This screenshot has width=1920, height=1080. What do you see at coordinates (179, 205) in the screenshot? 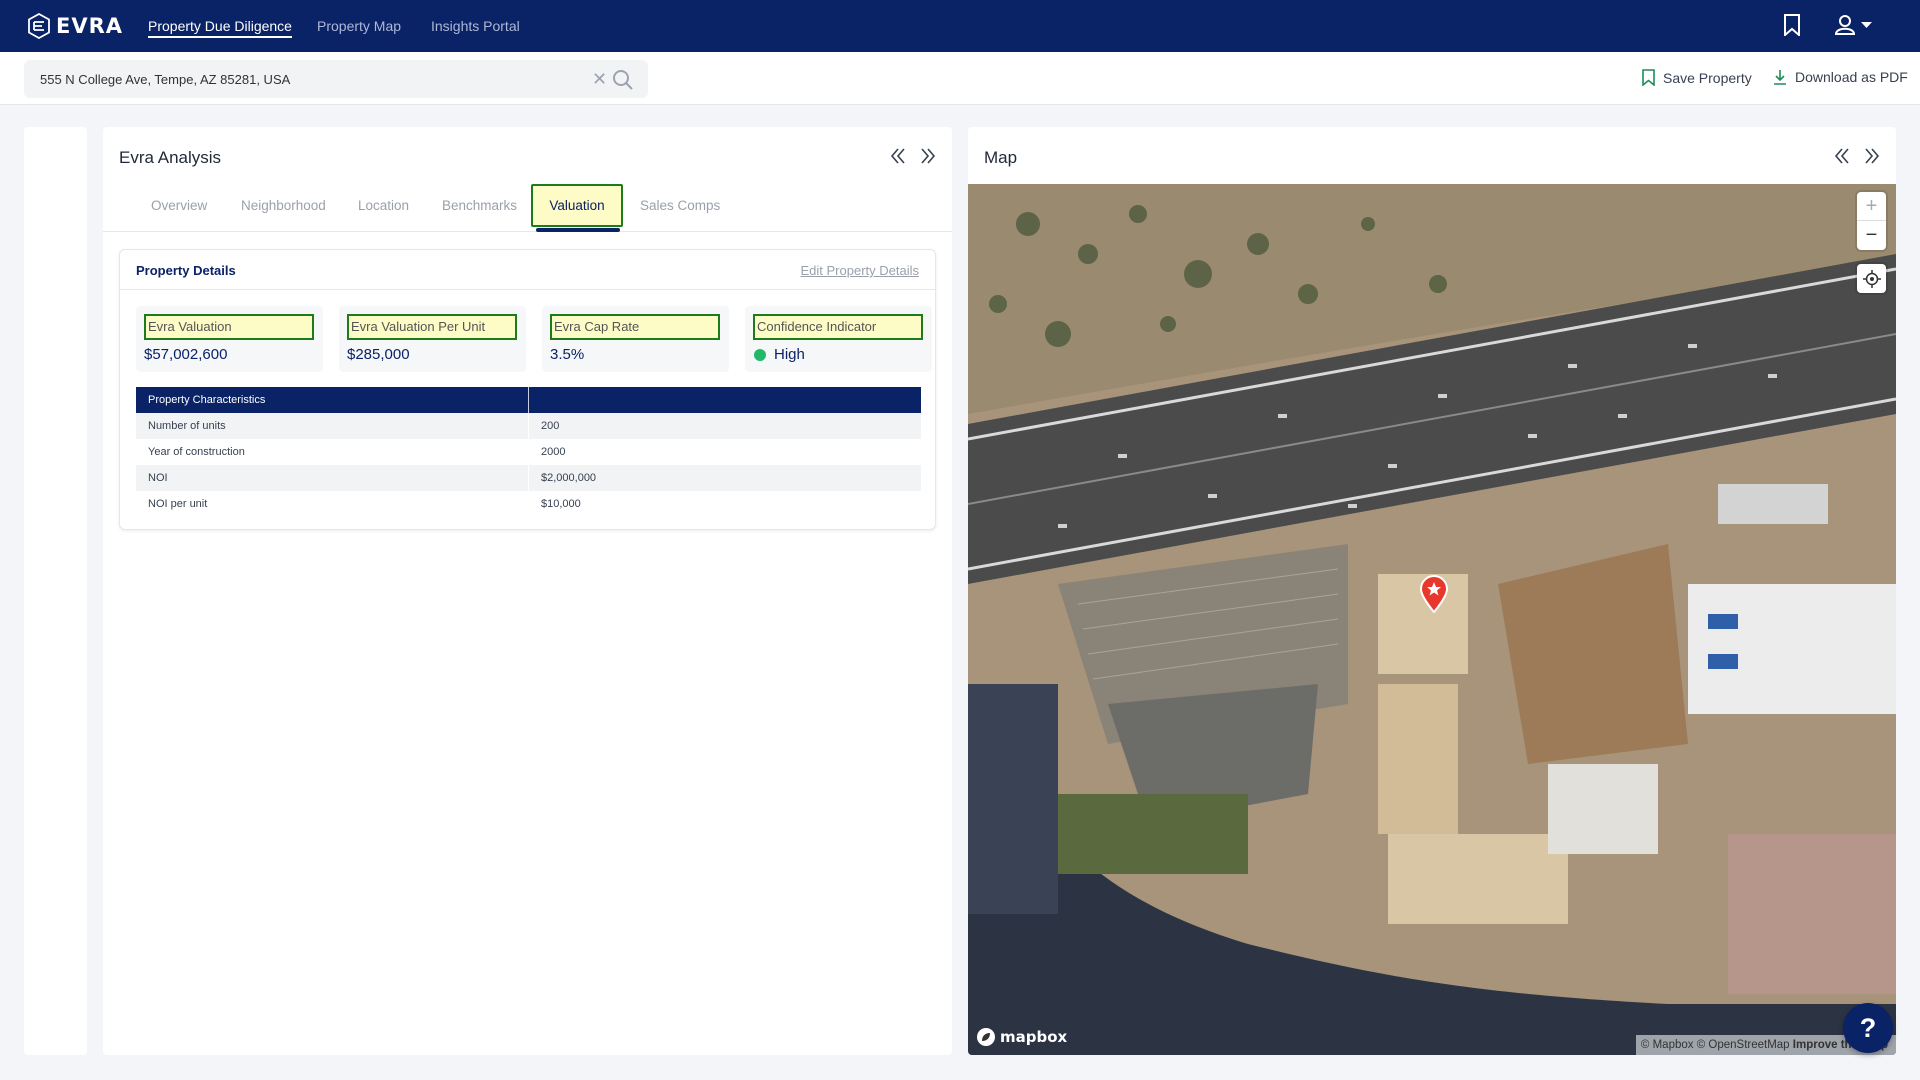
I see `tab-overview: Overview` at bounding box center [179, 205].